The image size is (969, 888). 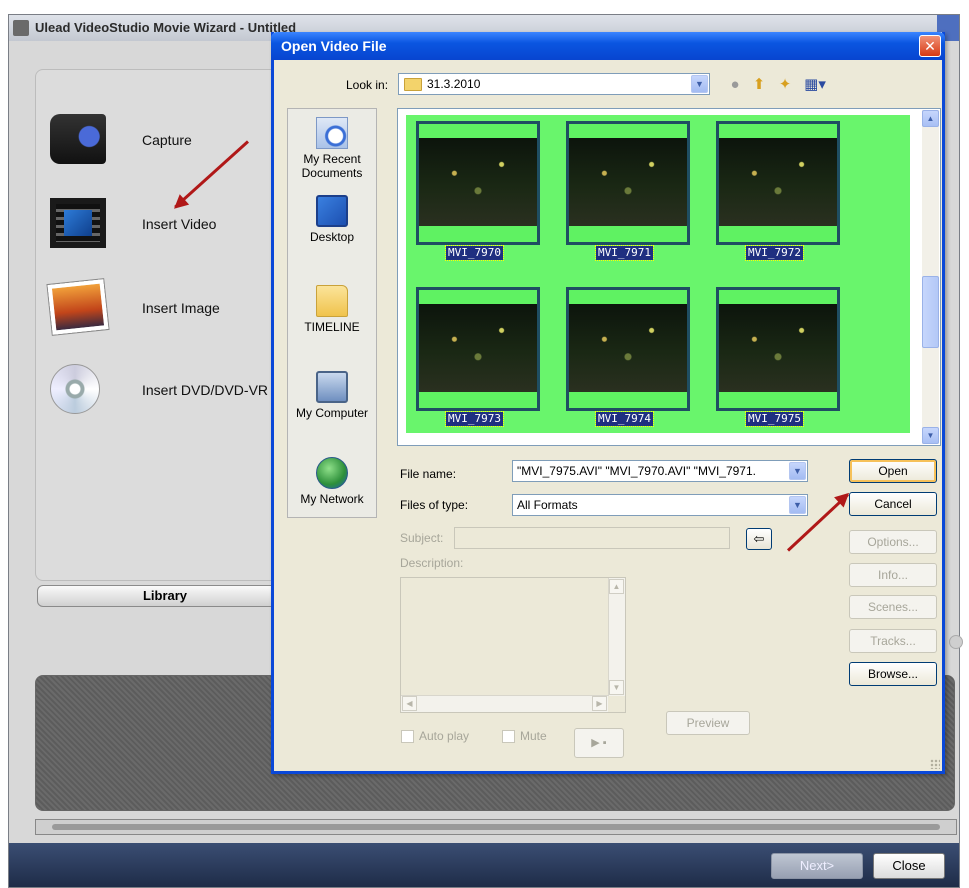 I want to click on storyboard-scrollbar, so click(x=496, y=827).